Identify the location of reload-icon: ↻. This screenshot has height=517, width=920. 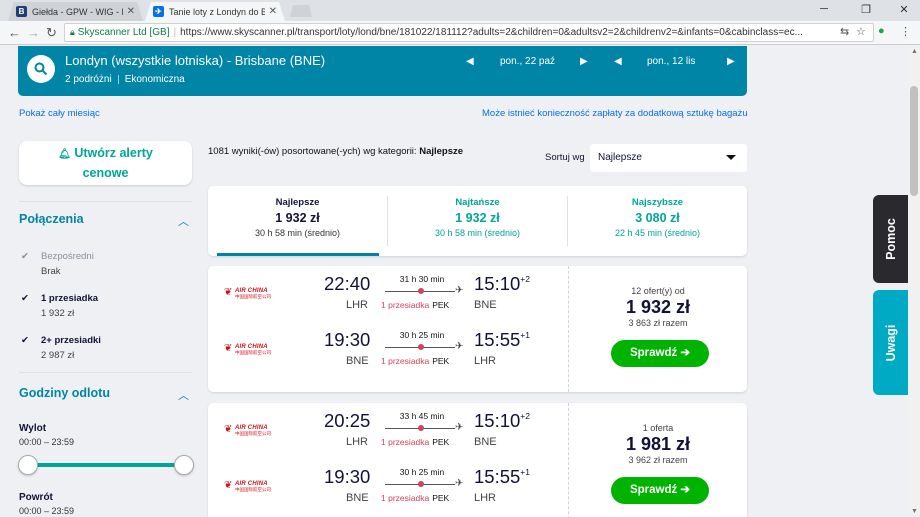
(51, 33).